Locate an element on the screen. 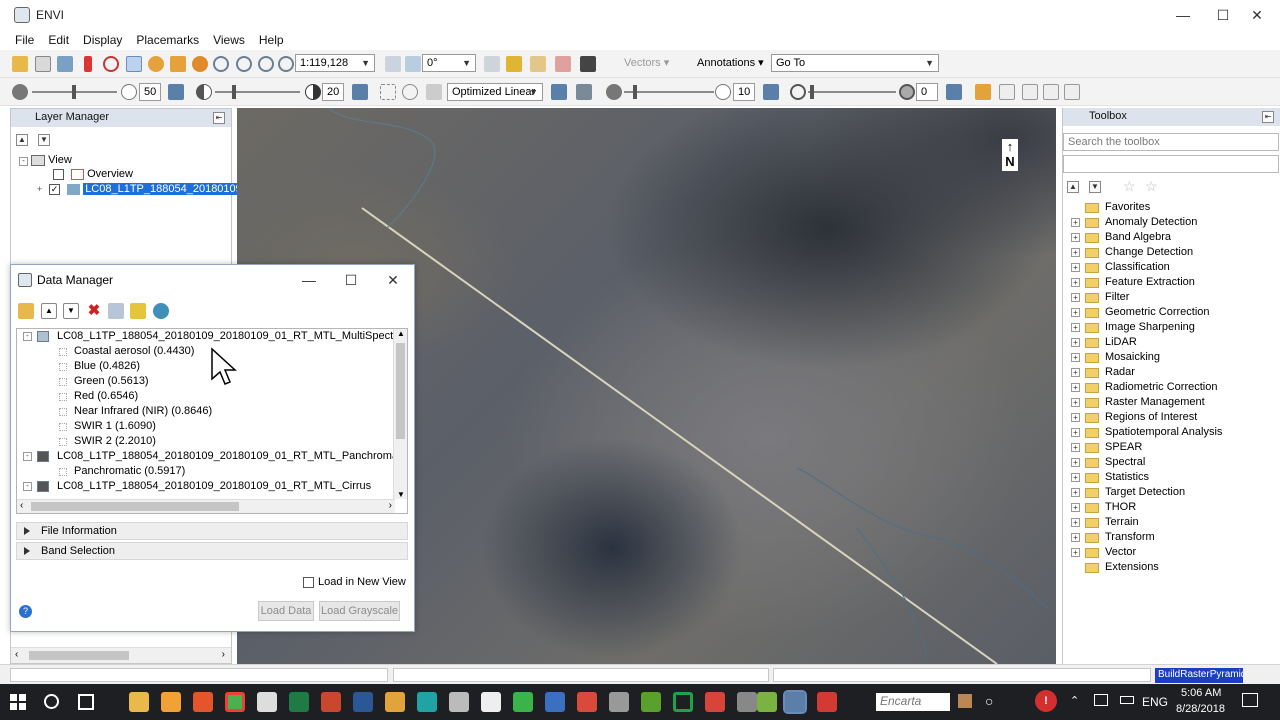 The height and width of the screenshot is (720, 1280). remove-favorite-icon: ☆ is located at coordinates (1151, 186).